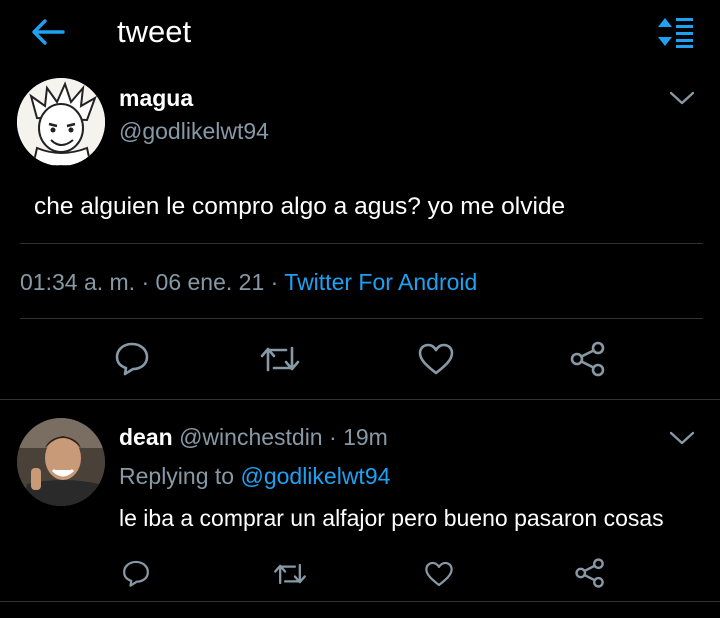  I want to click on sort-icon, so click(675, 33).